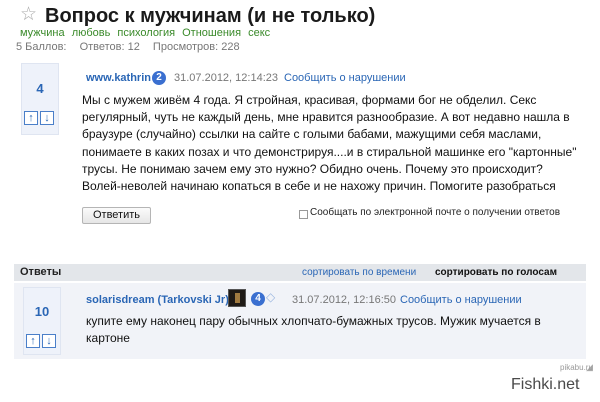 The height and width of the screenshot is (402, 600). Describe the element at coordinates (258, 299) in the screenshot. I see `user-level-badge: 4` at that location.